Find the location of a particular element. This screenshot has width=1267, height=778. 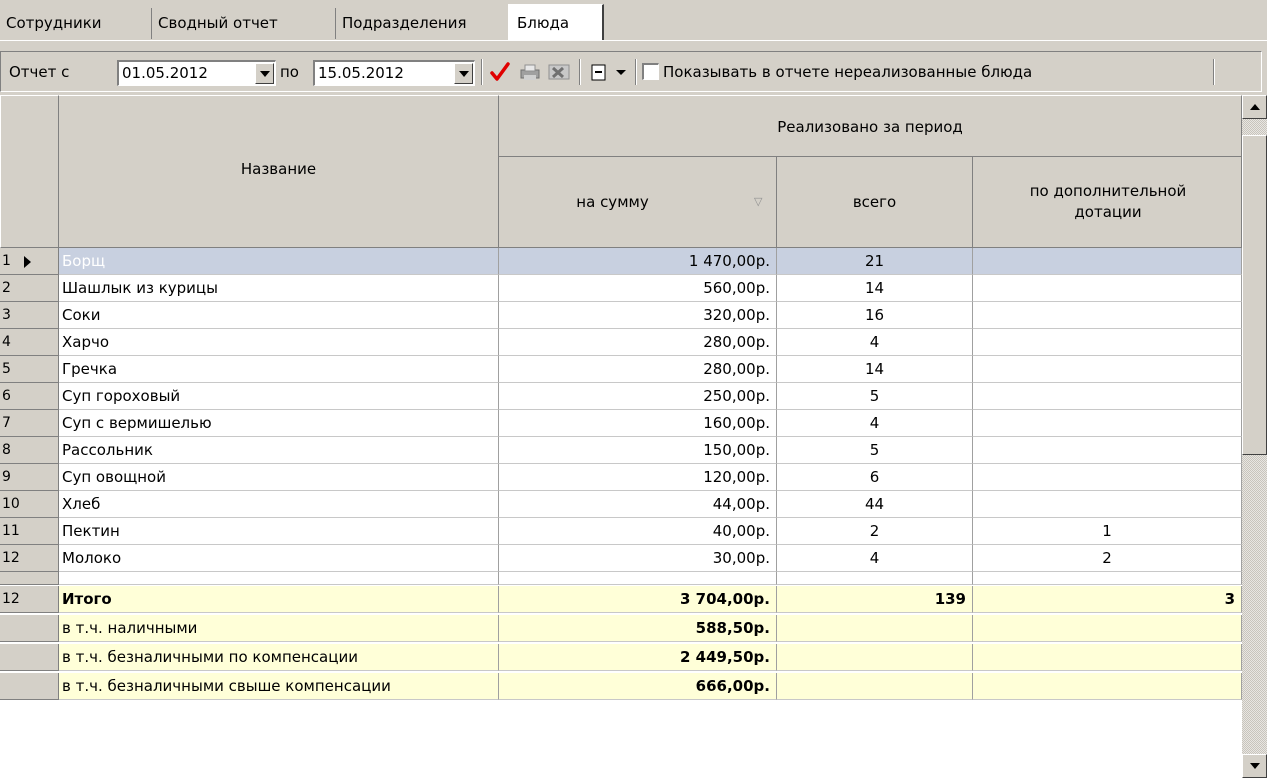

extra-subsidy-cell: 2 is located at coordinates (1107, 558).